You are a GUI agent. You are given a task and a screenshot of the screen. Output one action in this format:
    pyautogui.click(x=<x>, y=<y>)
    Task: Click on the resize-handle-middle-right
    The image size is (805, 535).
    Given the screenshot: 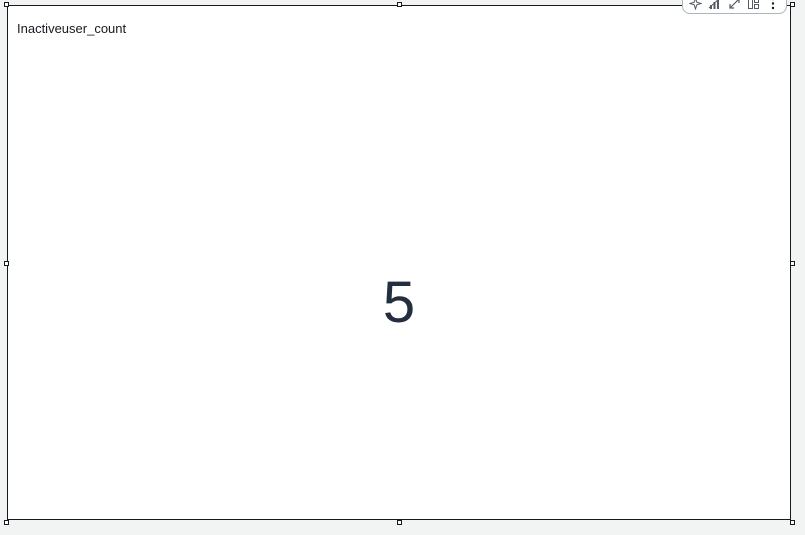 What is the action you would take?
    pyautogui.click(x=792, y=263)
    